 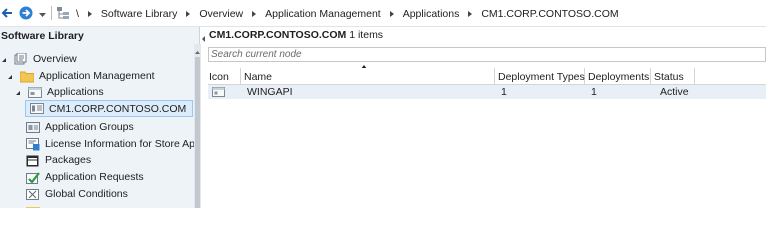 I want to click on back-arrow-icon, so click(x=6, y=13).